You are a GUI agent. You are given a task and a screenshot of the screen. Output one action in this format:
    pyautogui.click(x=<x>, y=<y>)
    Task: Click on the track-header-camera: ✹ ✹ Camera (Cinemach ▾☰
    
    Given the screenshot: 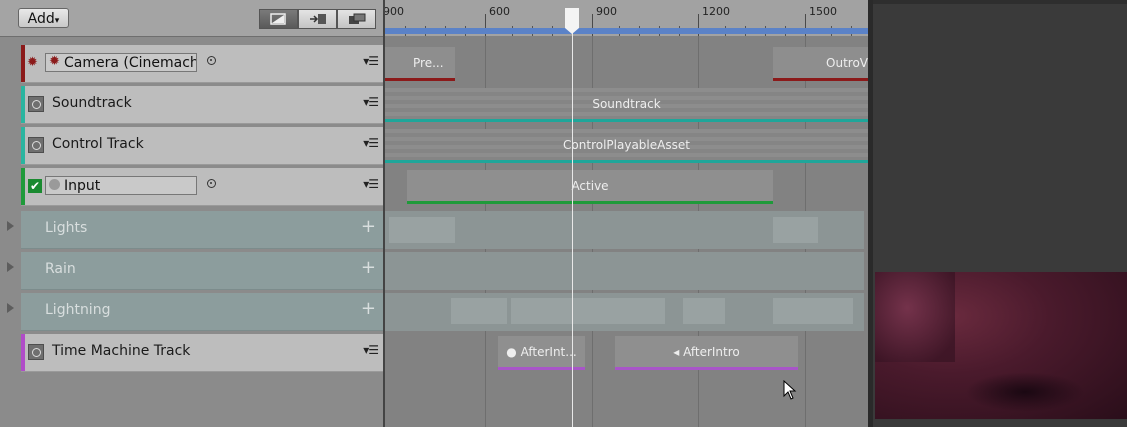 What is the action you would take?
    pyautogui.click(x=202, y=64)
    